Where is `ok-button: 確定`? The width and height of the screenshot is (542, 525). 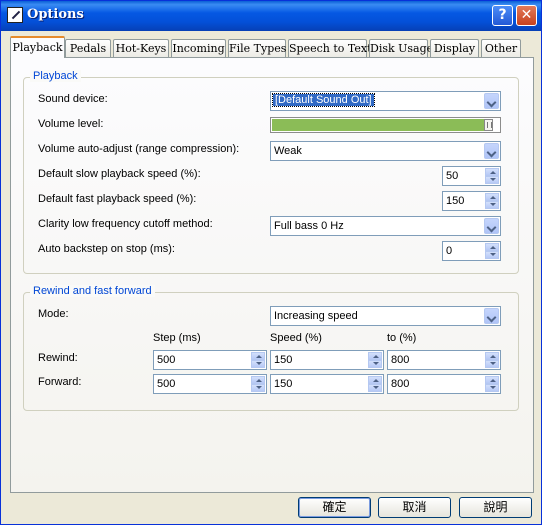
ok-button: 確定 is located at coordinates (334, 507).